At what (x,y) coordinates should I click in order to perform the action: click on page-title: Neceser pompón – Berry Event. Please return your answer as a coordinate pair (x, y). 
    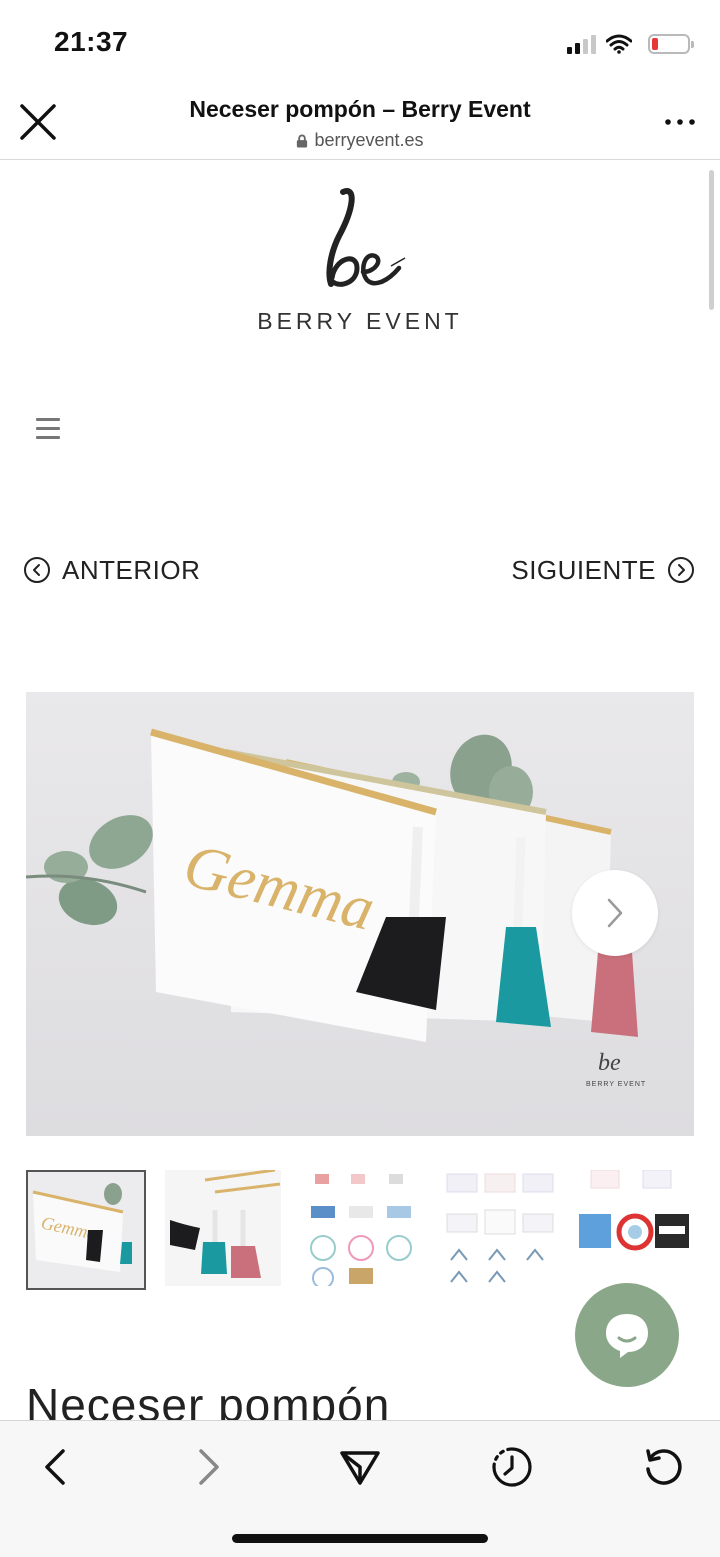
    Looking at the image, I should click on (360, 109).